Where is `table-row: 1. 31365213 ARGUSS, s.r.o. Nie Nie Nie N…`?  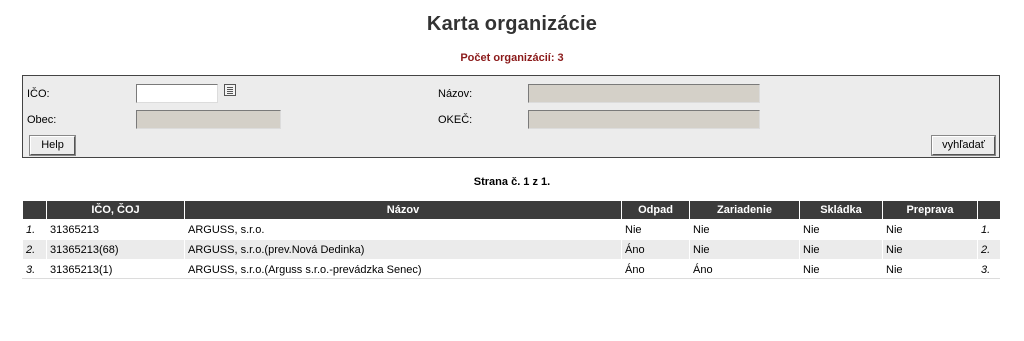 table-row: 1. 31365213 ARGUSS, s.r.o. Nie Nie Nie N… is located at coordinates (511, 229).